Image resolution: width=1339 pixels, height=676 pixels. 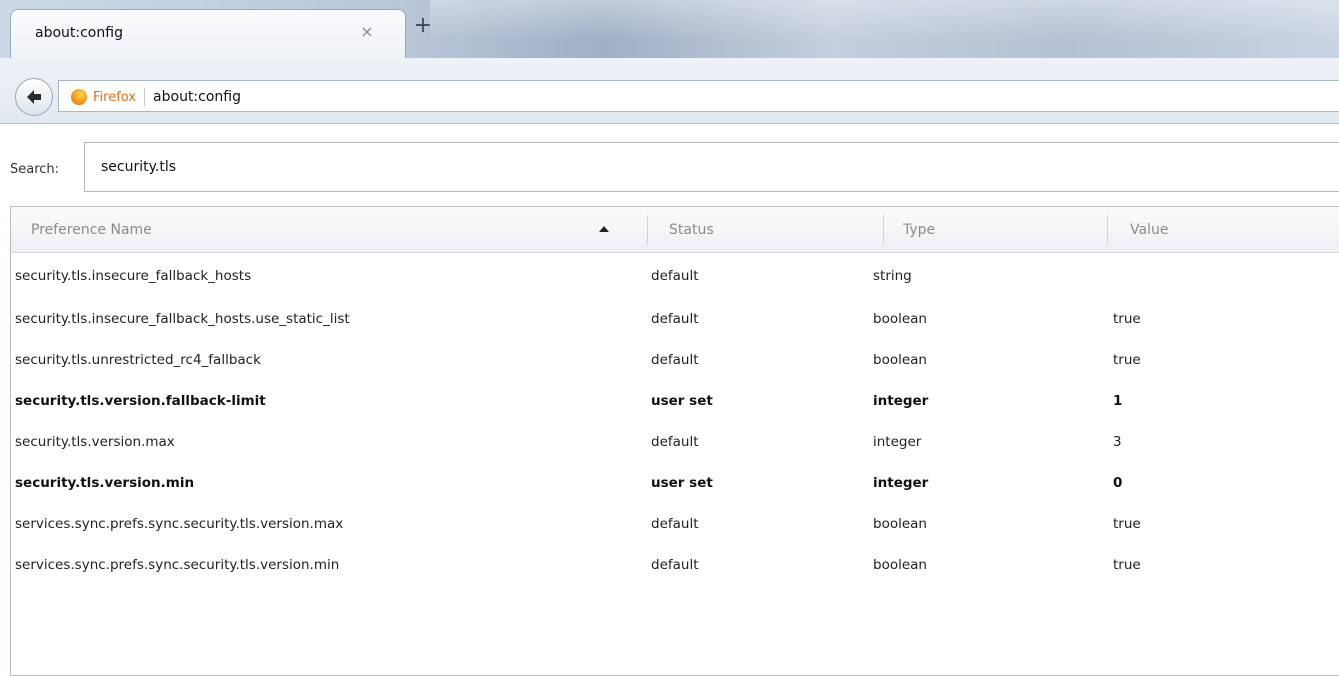 What do you see at coordinates (35, 169) in the screenshot?
I see `search-label: Search:` at bounding box center [35, 169].